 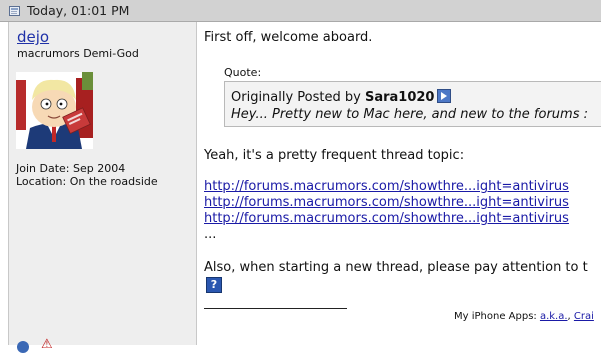 What do you see at coordinates (14, 11) in the screenshot?
I see `post-icon` at bounding box center [14, 11].